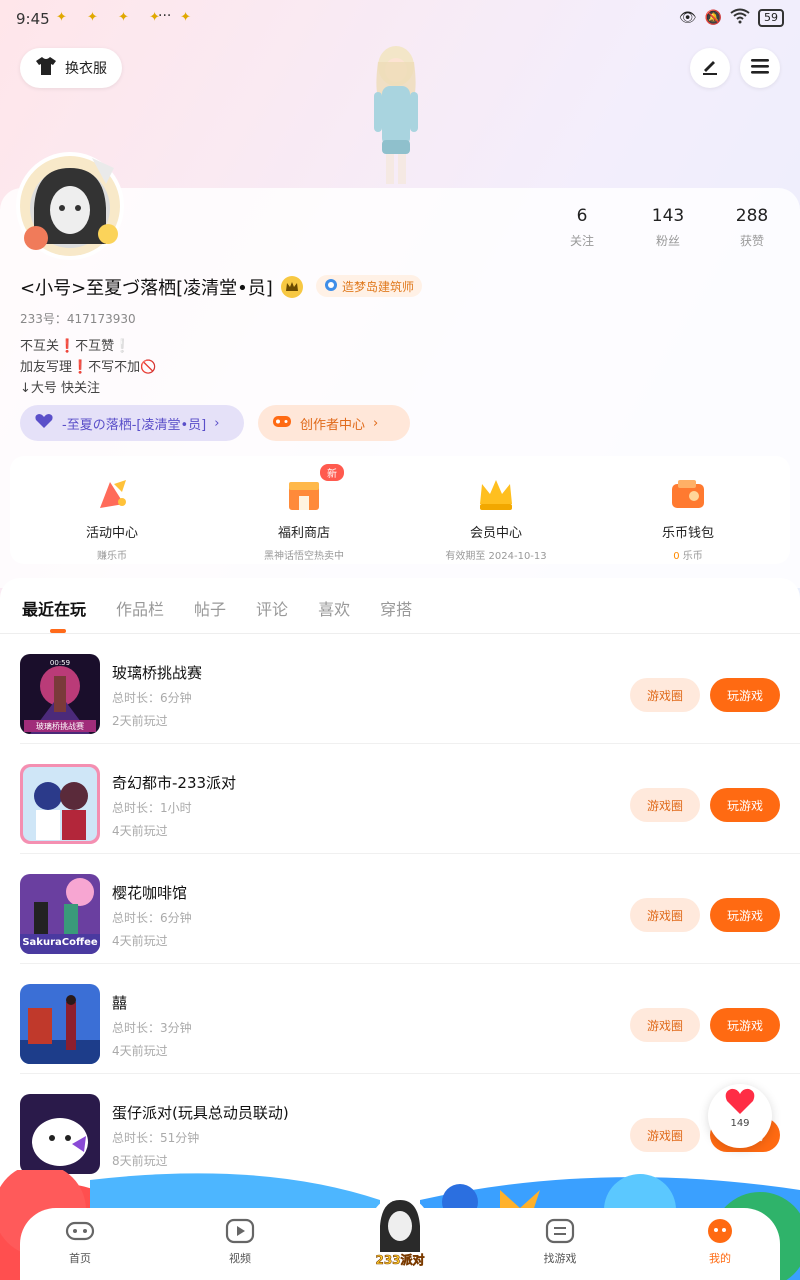 The width and height of the screenshot is (800, 1280). What do you see at coordinates (46, 68) in the screenshot?
I see `tshirt-icon` at bounding box center [46, 68].